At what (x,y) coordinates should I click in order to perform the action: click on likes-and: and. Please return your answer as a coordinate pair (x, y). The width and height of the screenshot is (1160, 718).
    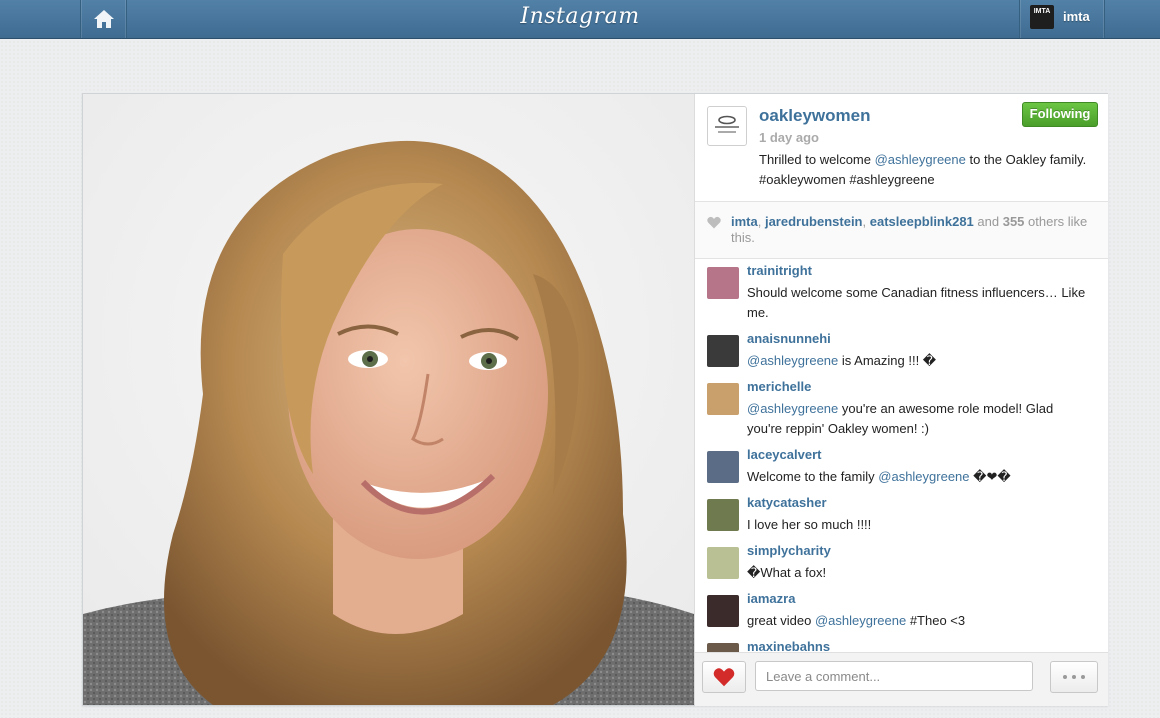
    Looking at the image, I should click on (988, 221).